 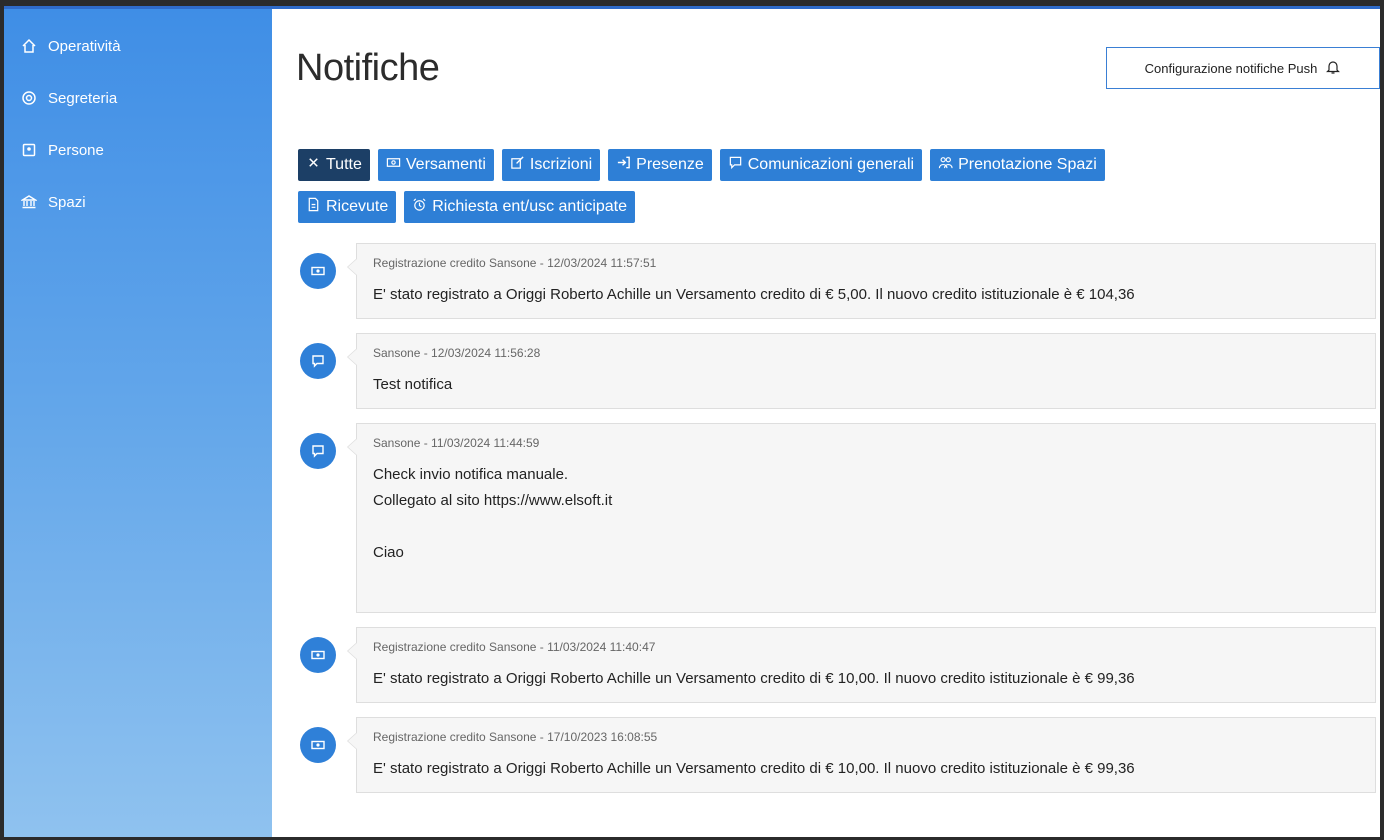 What do you see at coordinates (76, 150) in the screenshot?
I see `sidebar-item-label: Persone` at bounding box center [76, 150].